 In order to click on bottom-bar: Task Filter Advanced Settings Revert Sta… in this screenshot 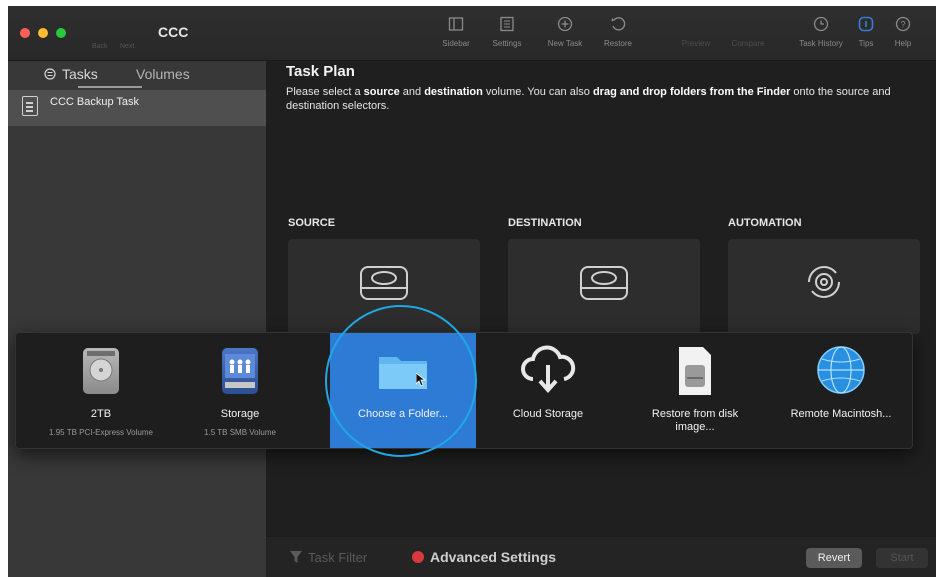, I will do `click(601, 556)`.